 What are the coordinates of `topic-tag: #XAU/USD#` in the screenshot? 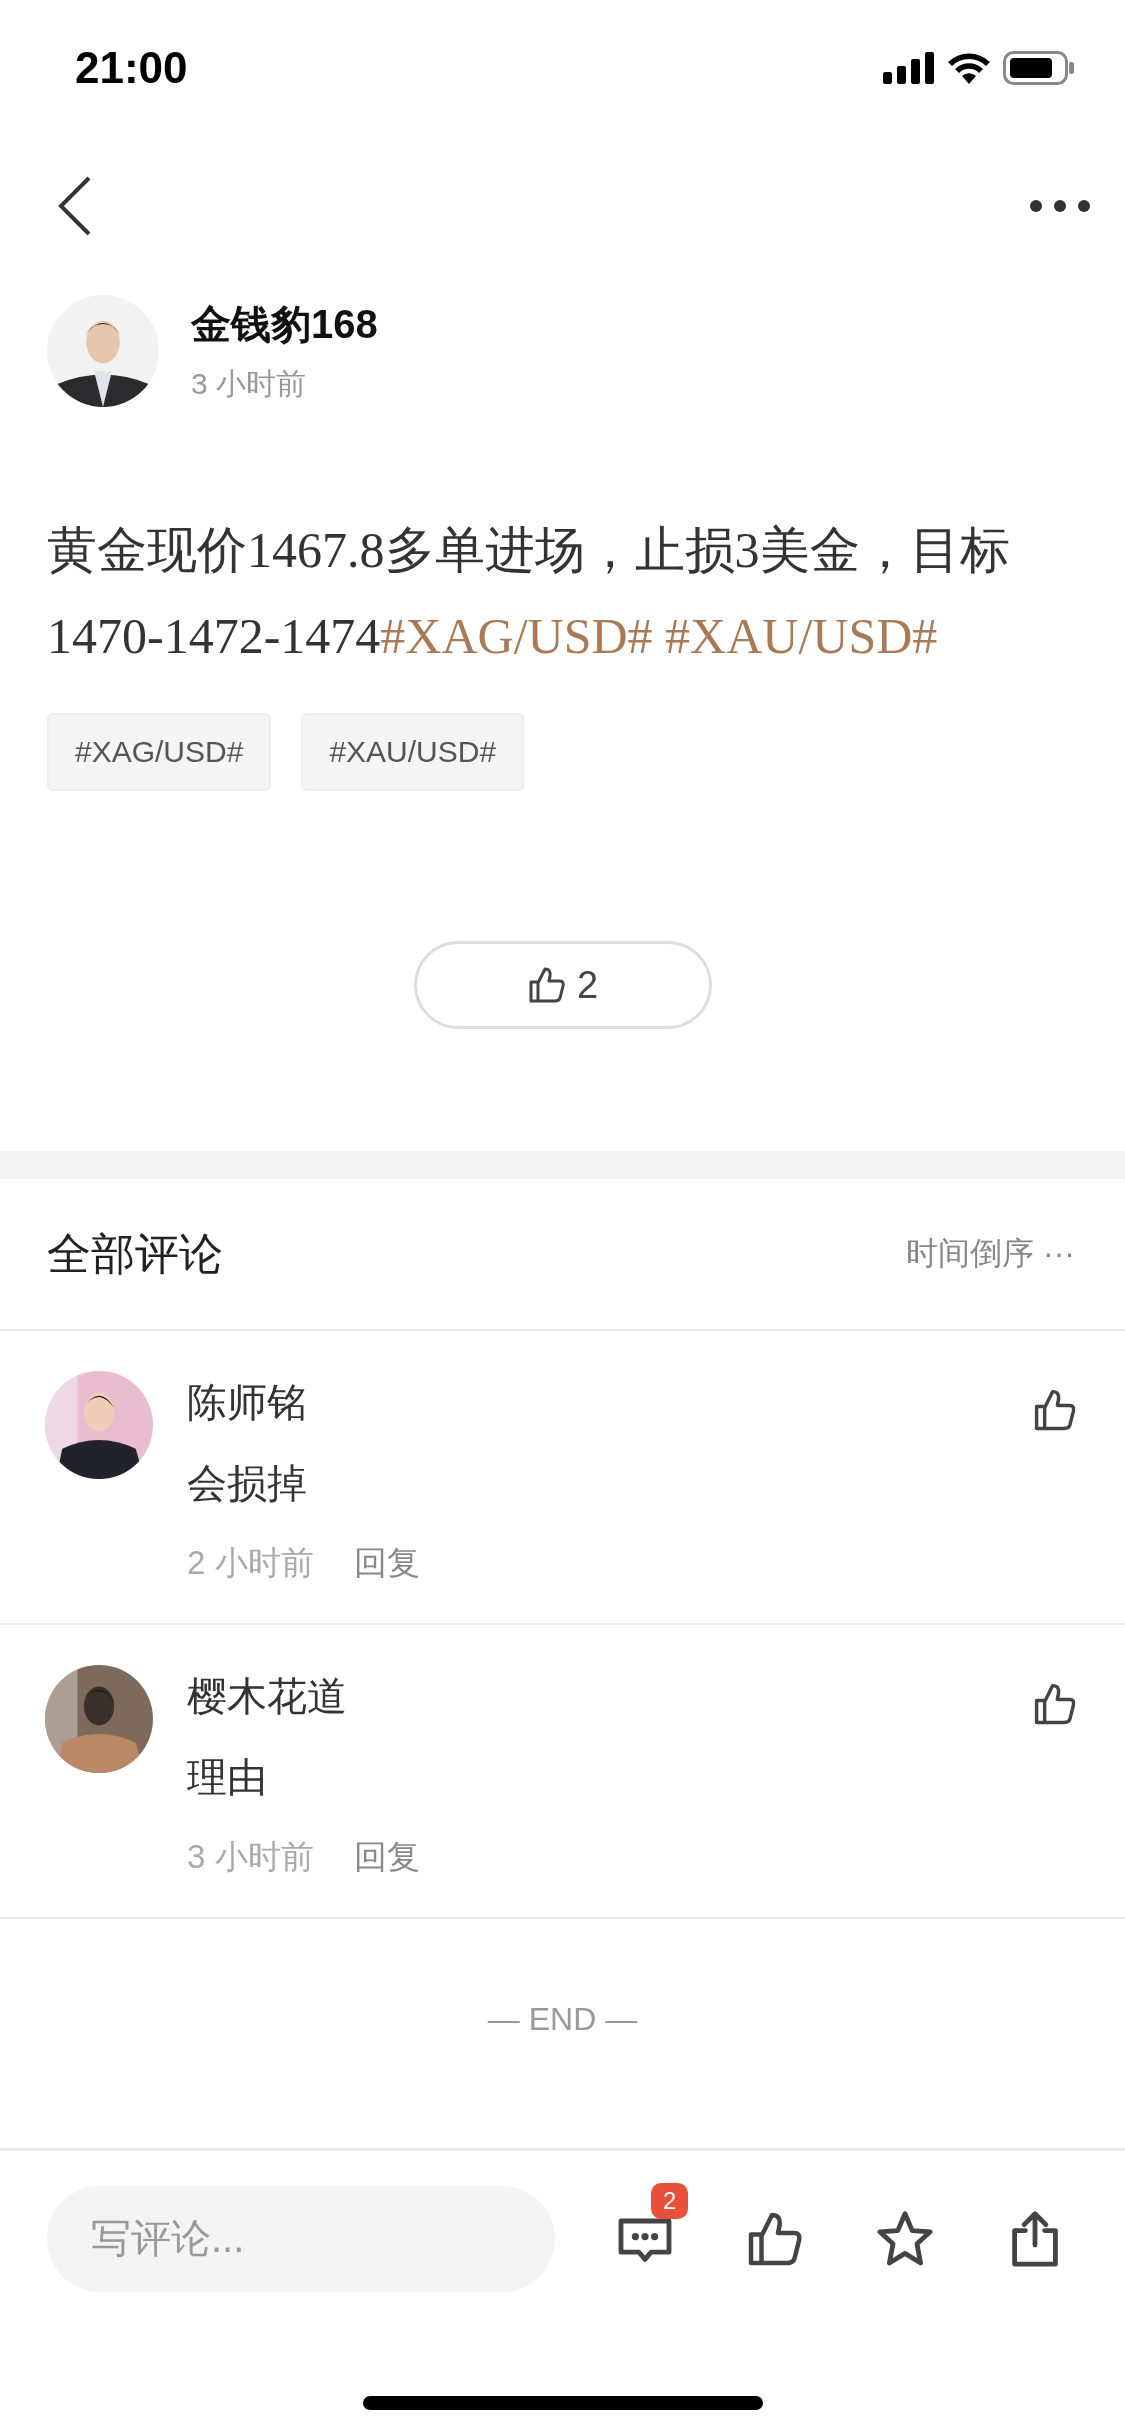 It's located at (413, 752).